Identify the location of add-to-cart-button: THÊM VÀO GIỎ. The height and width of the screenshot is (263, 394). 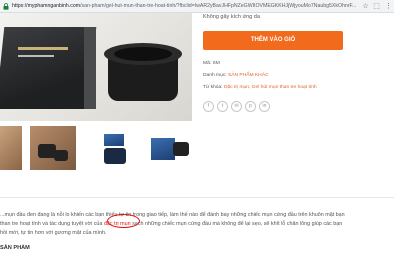
(273, 40).